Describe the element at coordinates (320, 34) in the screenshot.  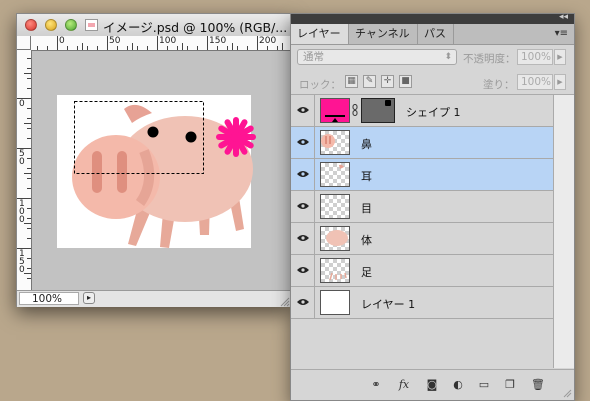
I see `tab-layers: レイヤー` at that location.